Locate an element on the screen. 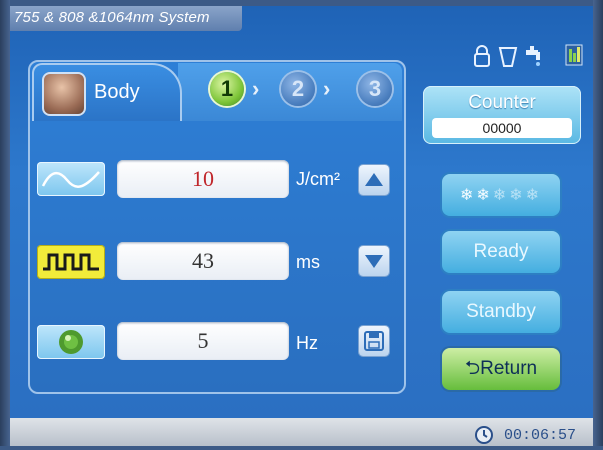 Image resolution: width=603 pixels, height=450 pixels. waveform-icon is located at coordinates (71, 179).